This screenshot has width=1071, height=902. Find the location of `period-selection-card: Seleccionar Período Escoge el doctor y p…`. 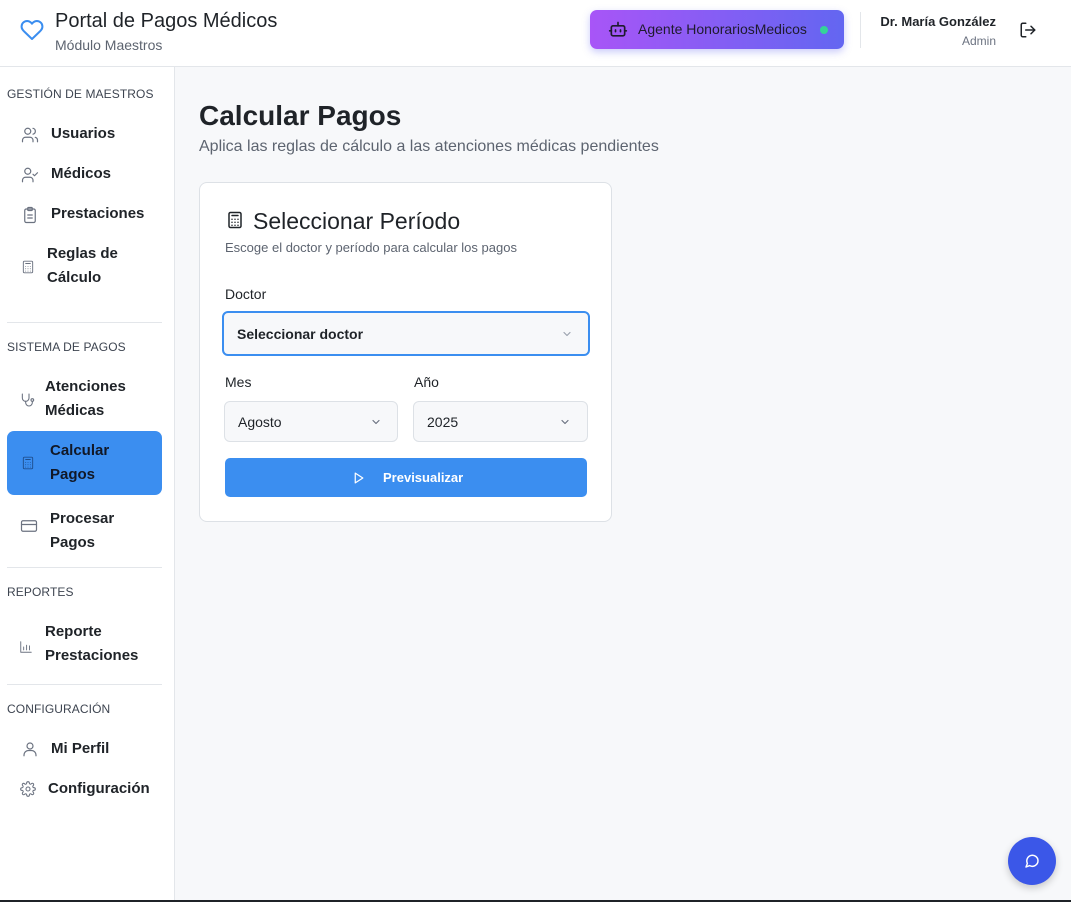

period-selection-card: Seleccionar Período Escoge el doctor y p… is located at coordinates (405, 352).